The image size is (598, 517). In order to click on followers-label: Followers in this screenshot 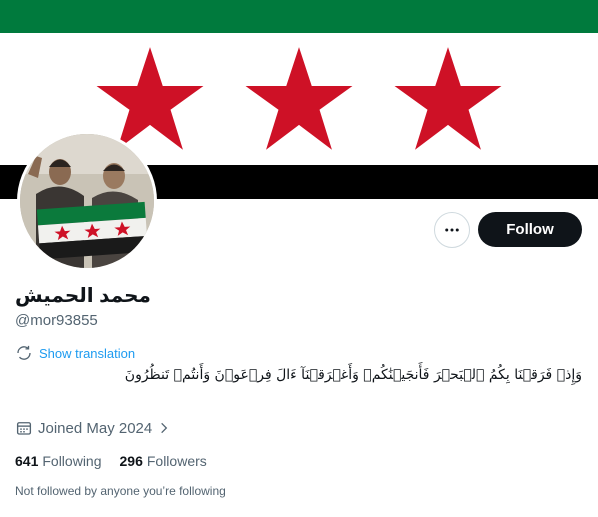, I will do `click(176, 461)`.